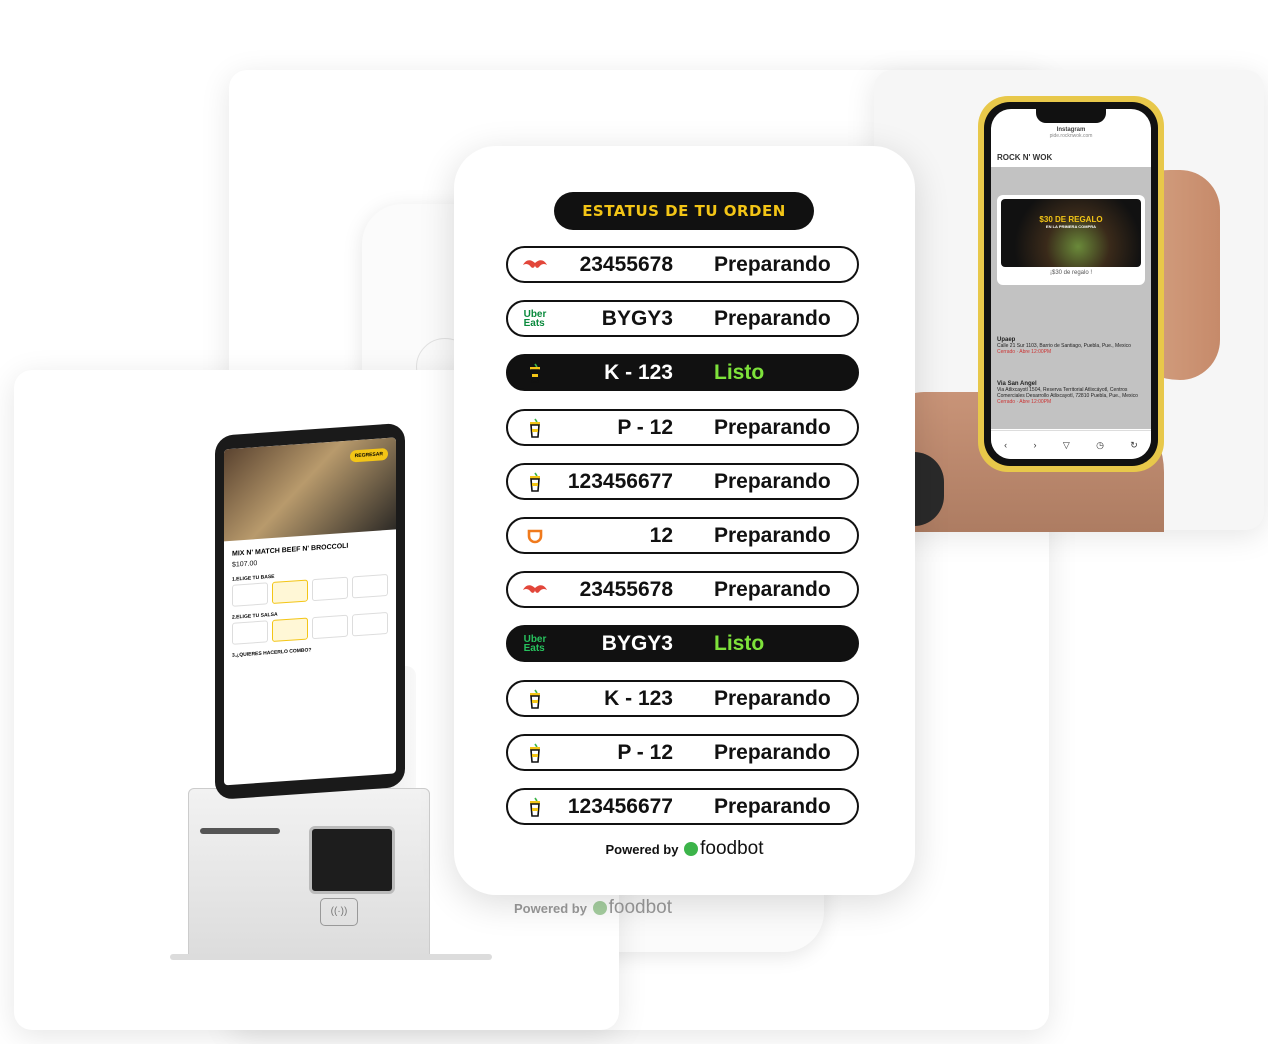 This screenshot has width=1268, height=1044. I want to click on promo-title: $30 DE REGALO, so click(1071, 219).